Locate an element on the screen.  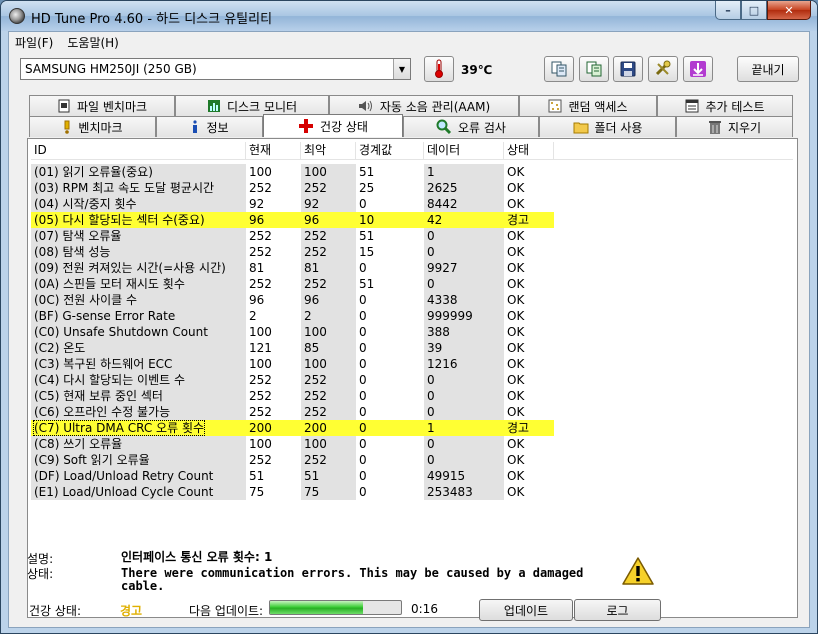
menu-help: 도움말(H) is located at coordinates (93, 42).